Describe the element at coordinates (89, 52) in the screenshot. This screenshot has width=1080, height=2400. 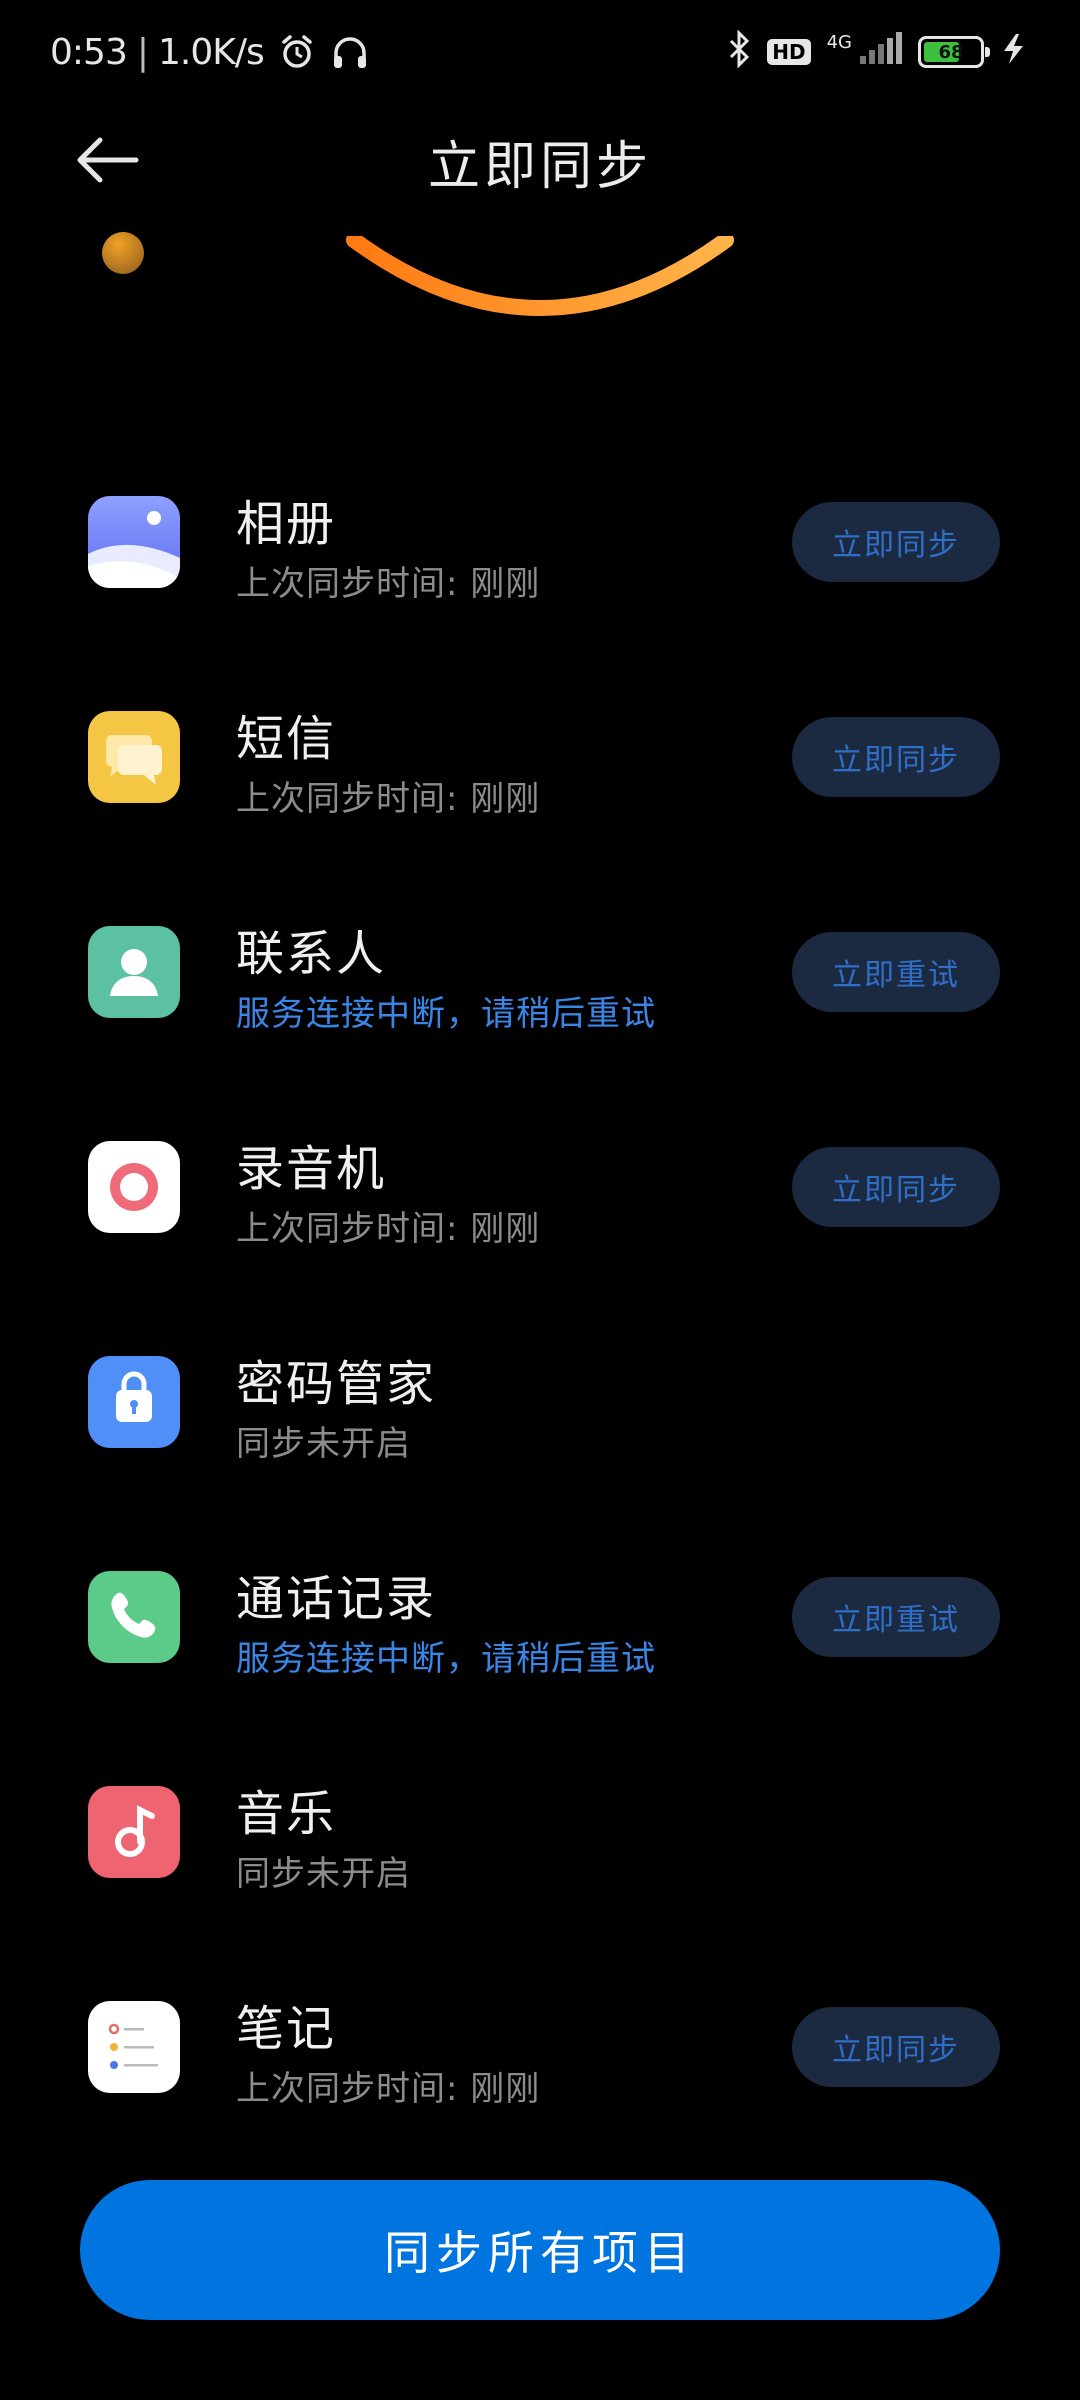
I see `status-time: 0:53` at that location.